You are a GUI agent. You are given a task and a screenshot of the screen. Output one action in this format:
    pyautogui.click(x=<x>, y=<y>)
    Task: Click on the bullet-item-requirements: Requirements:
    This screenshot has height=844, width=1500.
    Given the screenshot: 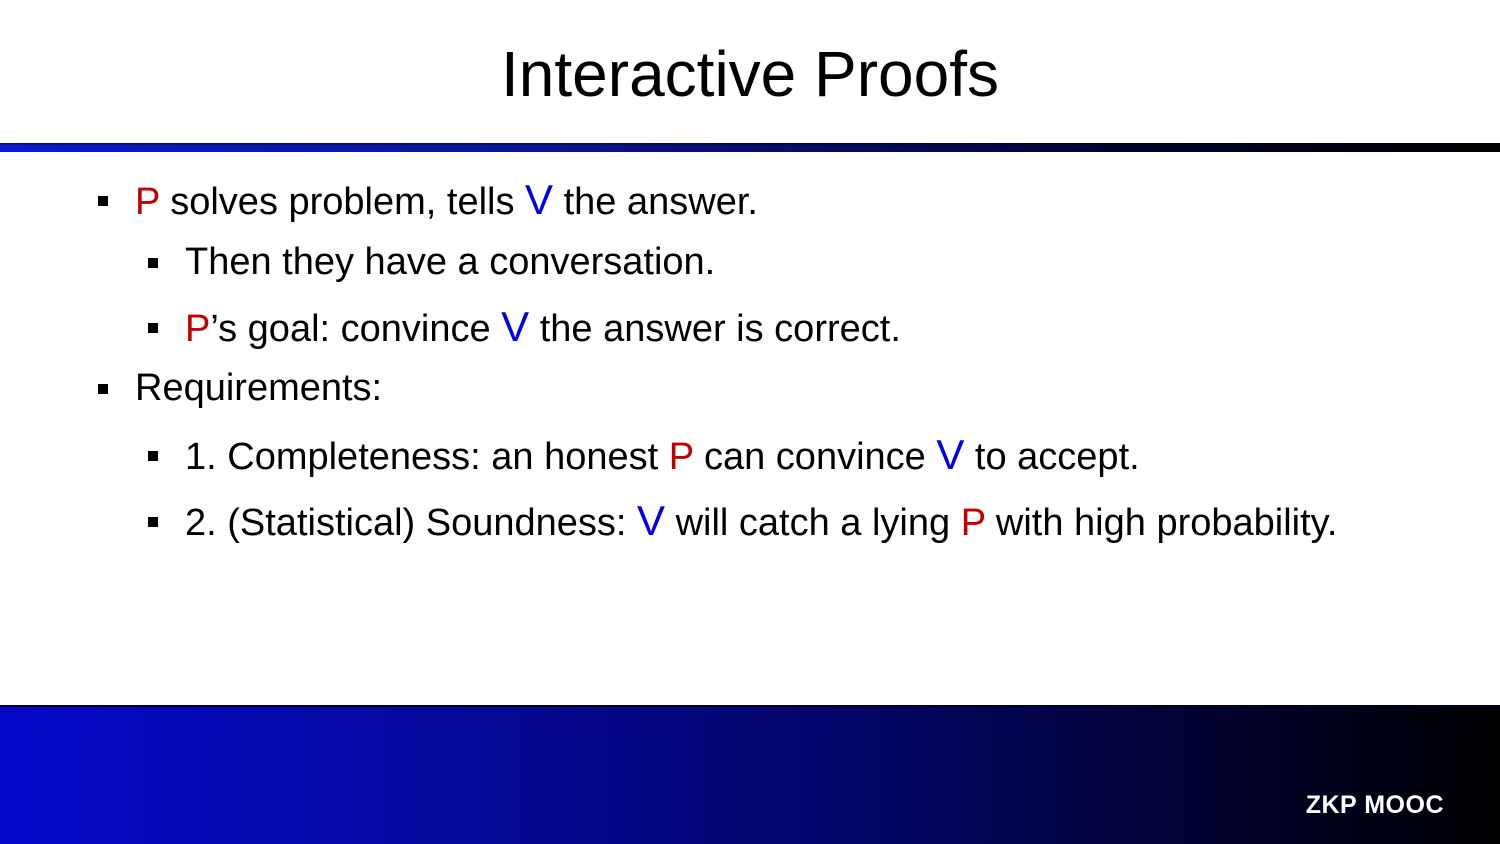 What is the action you would take?
    pyautogui.click(x=240, y=388)
    